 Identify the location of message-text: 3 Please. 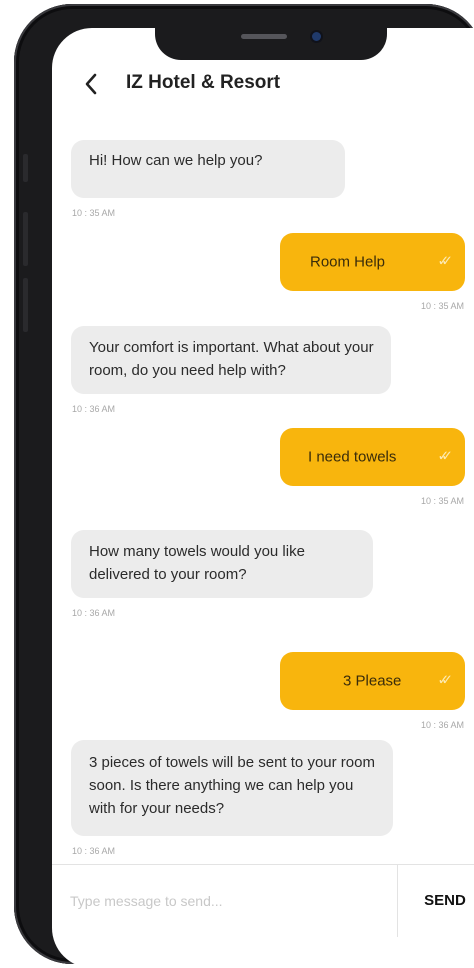
(372, 681).